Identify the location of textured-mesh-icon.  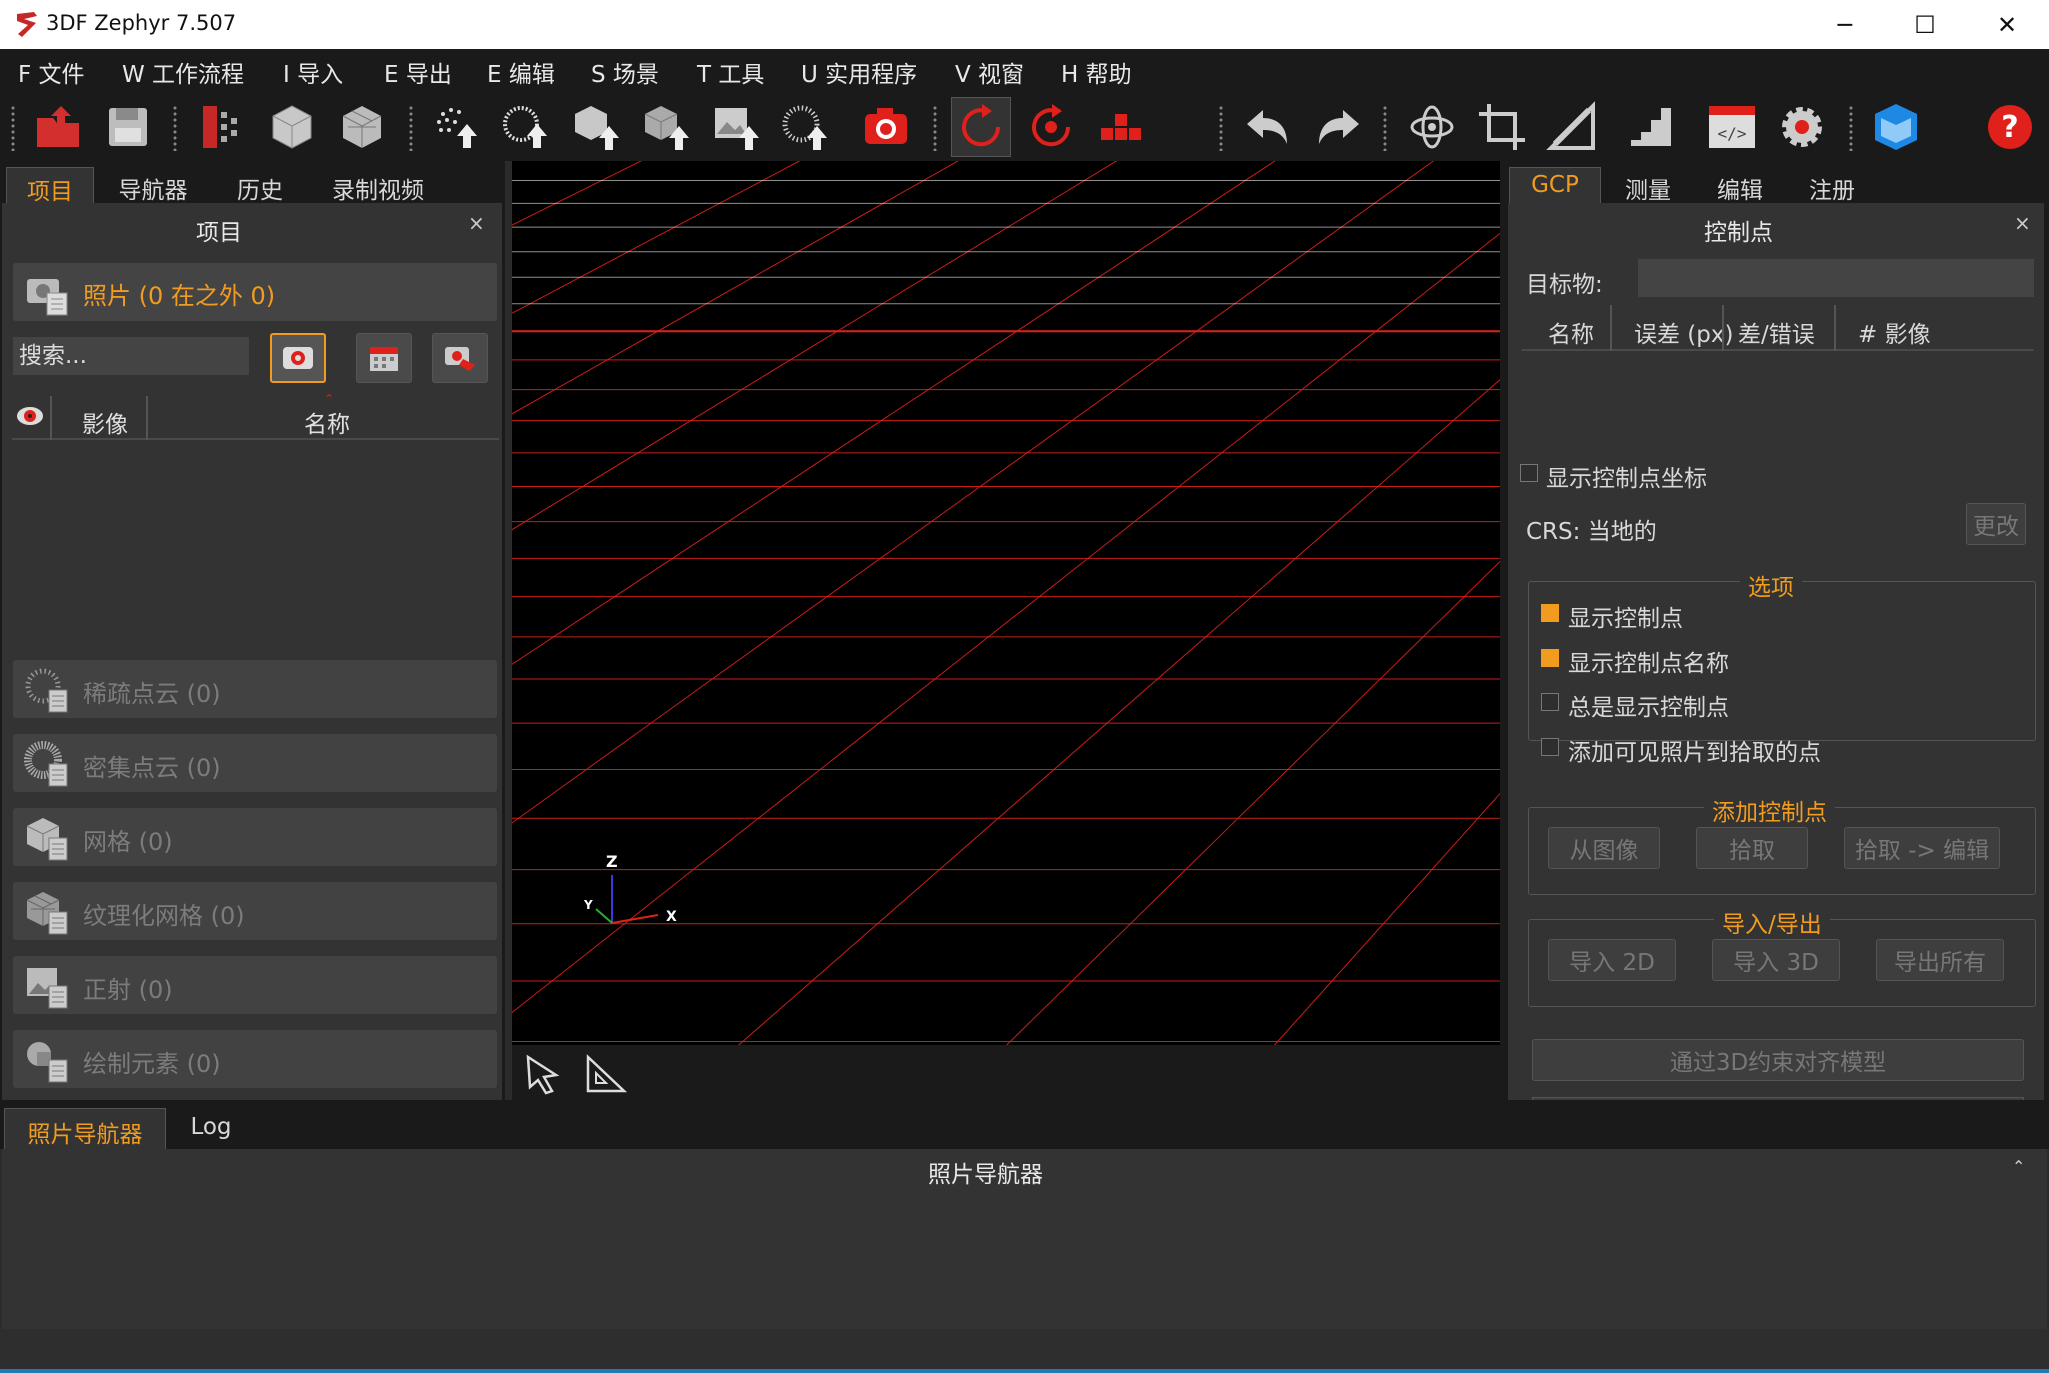
(362, 127).